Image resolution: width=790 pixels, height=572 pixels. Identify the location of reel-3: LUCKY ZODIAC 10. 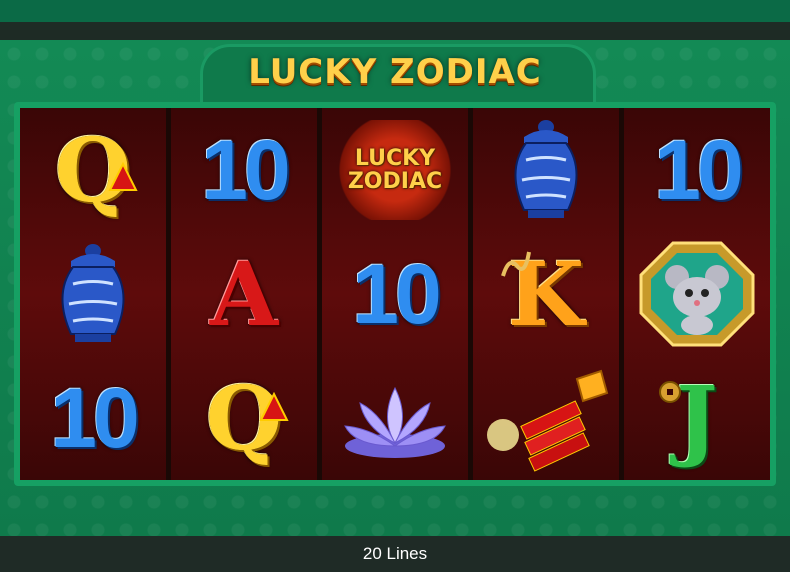
(395, 294).